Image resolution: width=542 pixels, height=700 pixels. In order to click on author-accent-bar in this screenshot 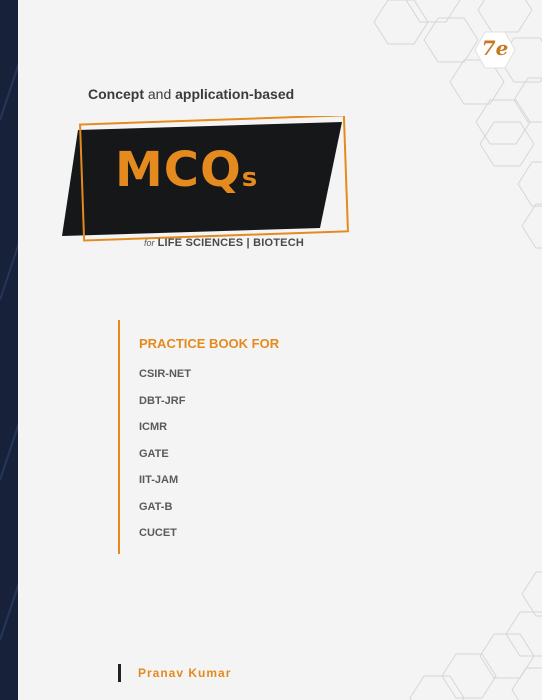, I will do `click(119, 673)`.